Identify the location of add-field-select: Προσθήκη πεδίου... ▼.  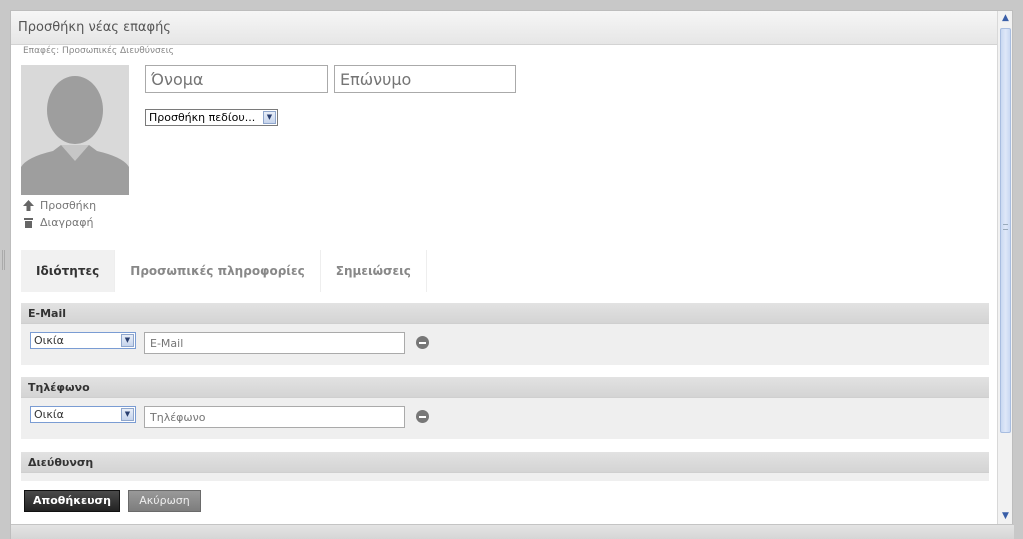
(211, 117).